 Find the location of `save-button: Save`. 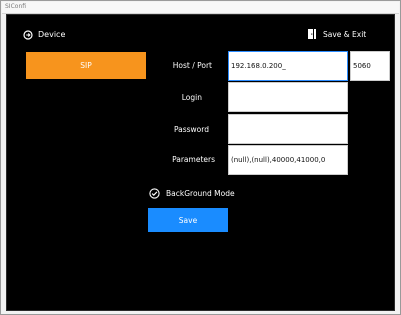

save-button: Save is located at coordinates (188, 220).